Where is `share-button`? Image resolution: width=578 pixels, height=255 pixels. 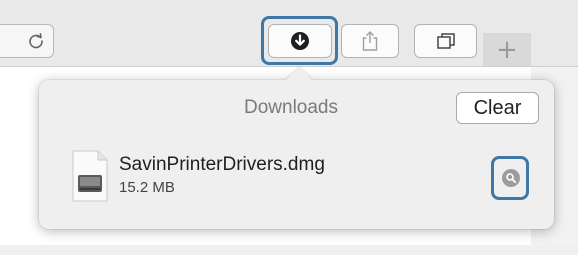 share-button is located at coordinates (370, 41).